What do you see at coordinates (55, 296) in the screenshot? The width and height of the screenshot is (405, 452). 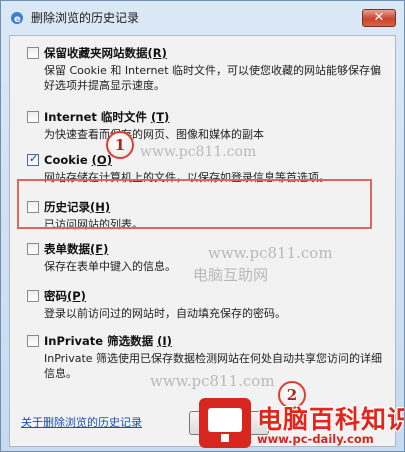 I see `option-label: 密码` at bounding box center [55, 296].